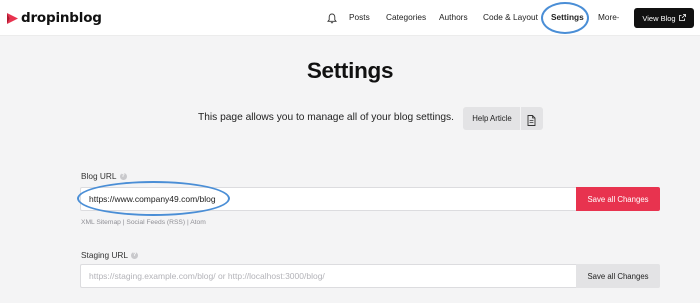 The height and width of the screenshot is (303, 700). Describe the element at coordinates (350, 70) in the screenshot. I see `page-title: Settings` at that location.